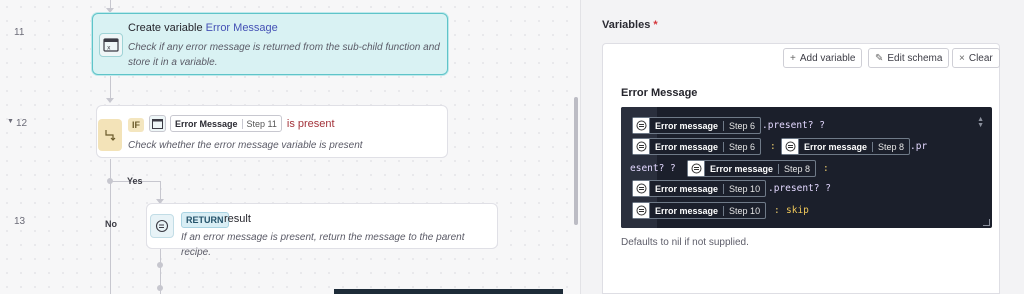 Image resolution: width=1024 pixels, height=294 pixels. Describe the element at coordinates (653, 168) in the screenshot. I see `formula-token: esent? ?` at that location.